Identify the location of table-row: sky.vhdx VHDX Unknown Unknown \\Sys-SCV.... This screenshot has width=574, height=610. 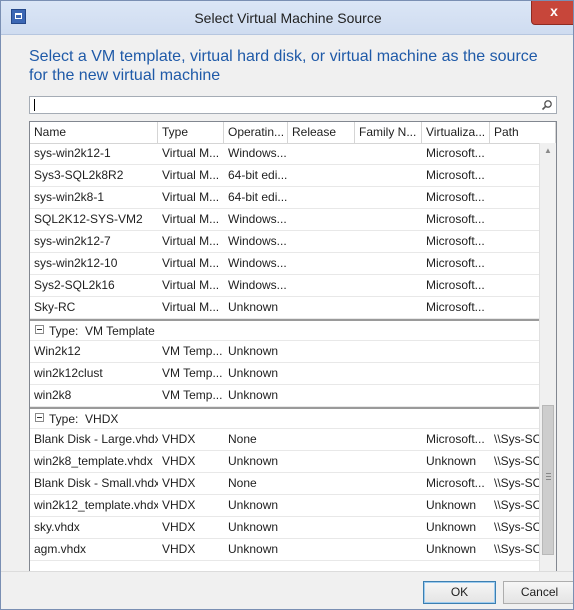
(293, 528).